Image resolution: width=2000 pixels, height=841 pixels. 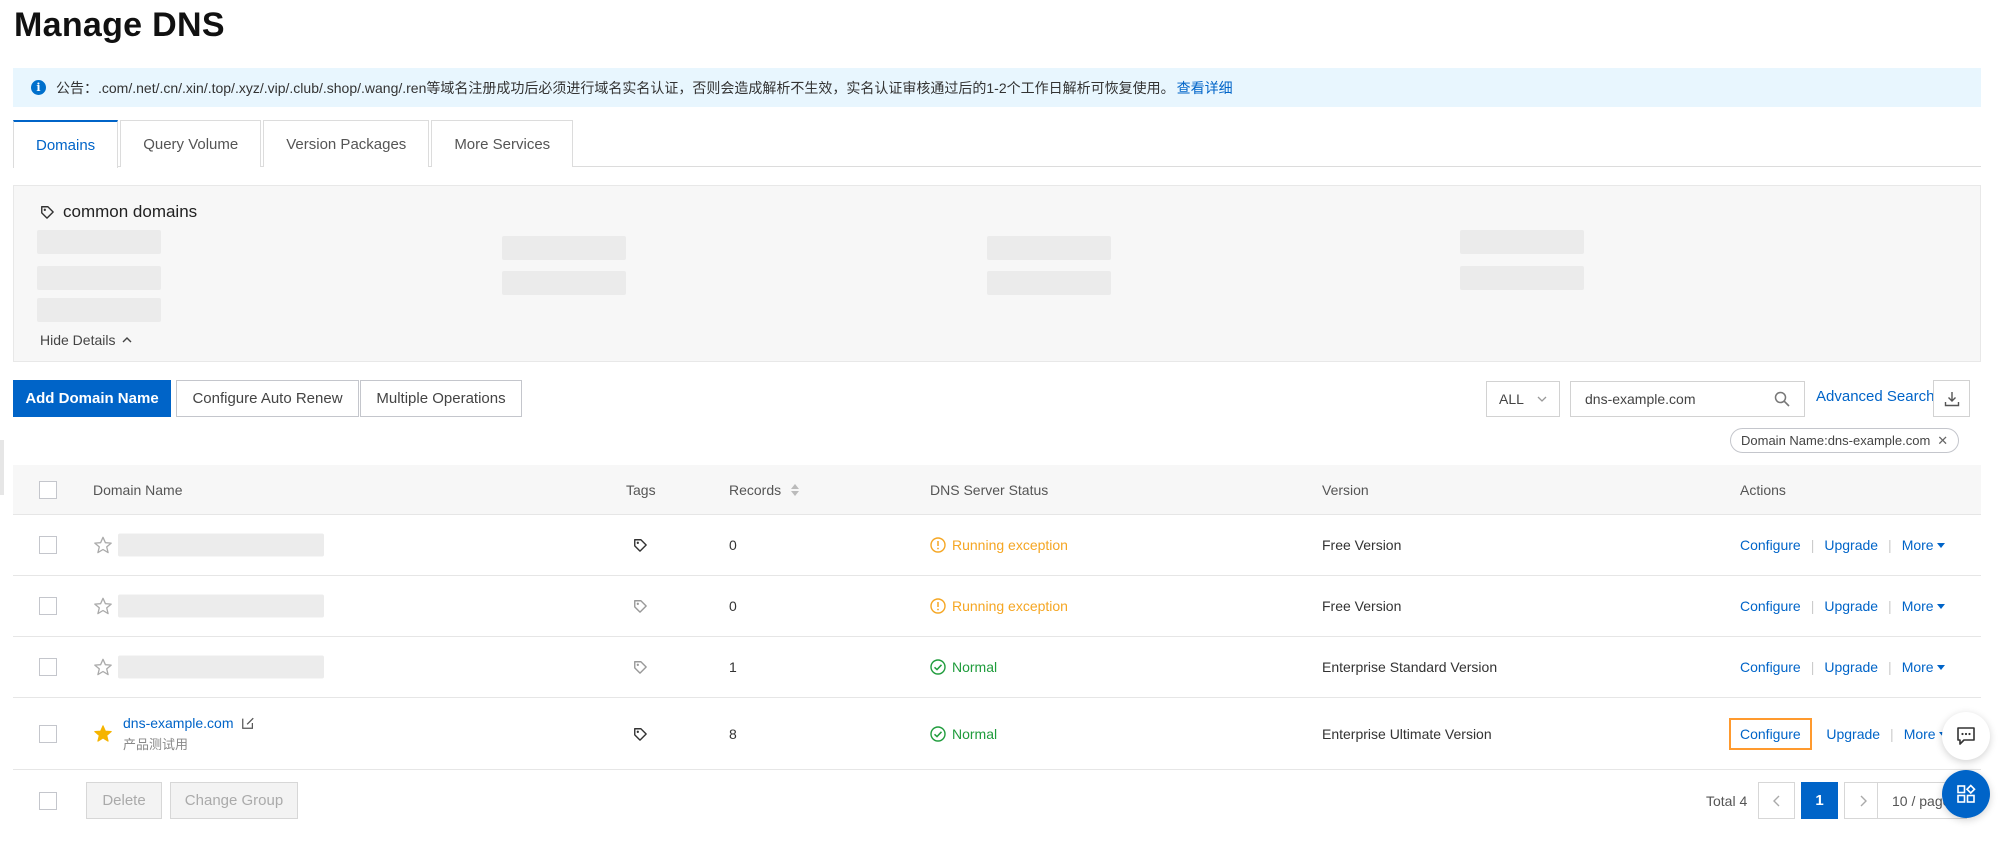 What do you see at coordinates (441, 398) in the screenshot?
I see `multiple-operations-button: Multiple Operations` at bounding box center [441, 398].